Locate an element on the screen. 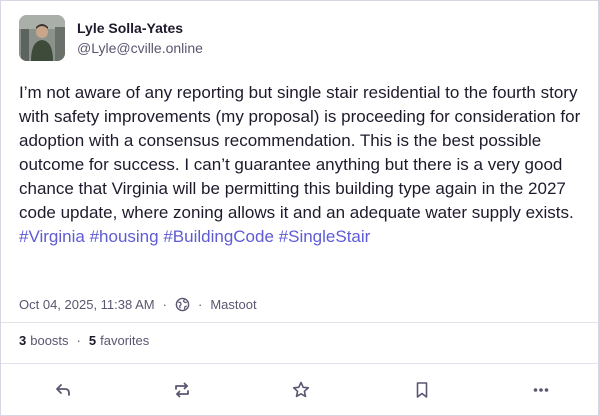 This screenshot has width=599, height=416. avatar-image is located at coordinates (42, 38).